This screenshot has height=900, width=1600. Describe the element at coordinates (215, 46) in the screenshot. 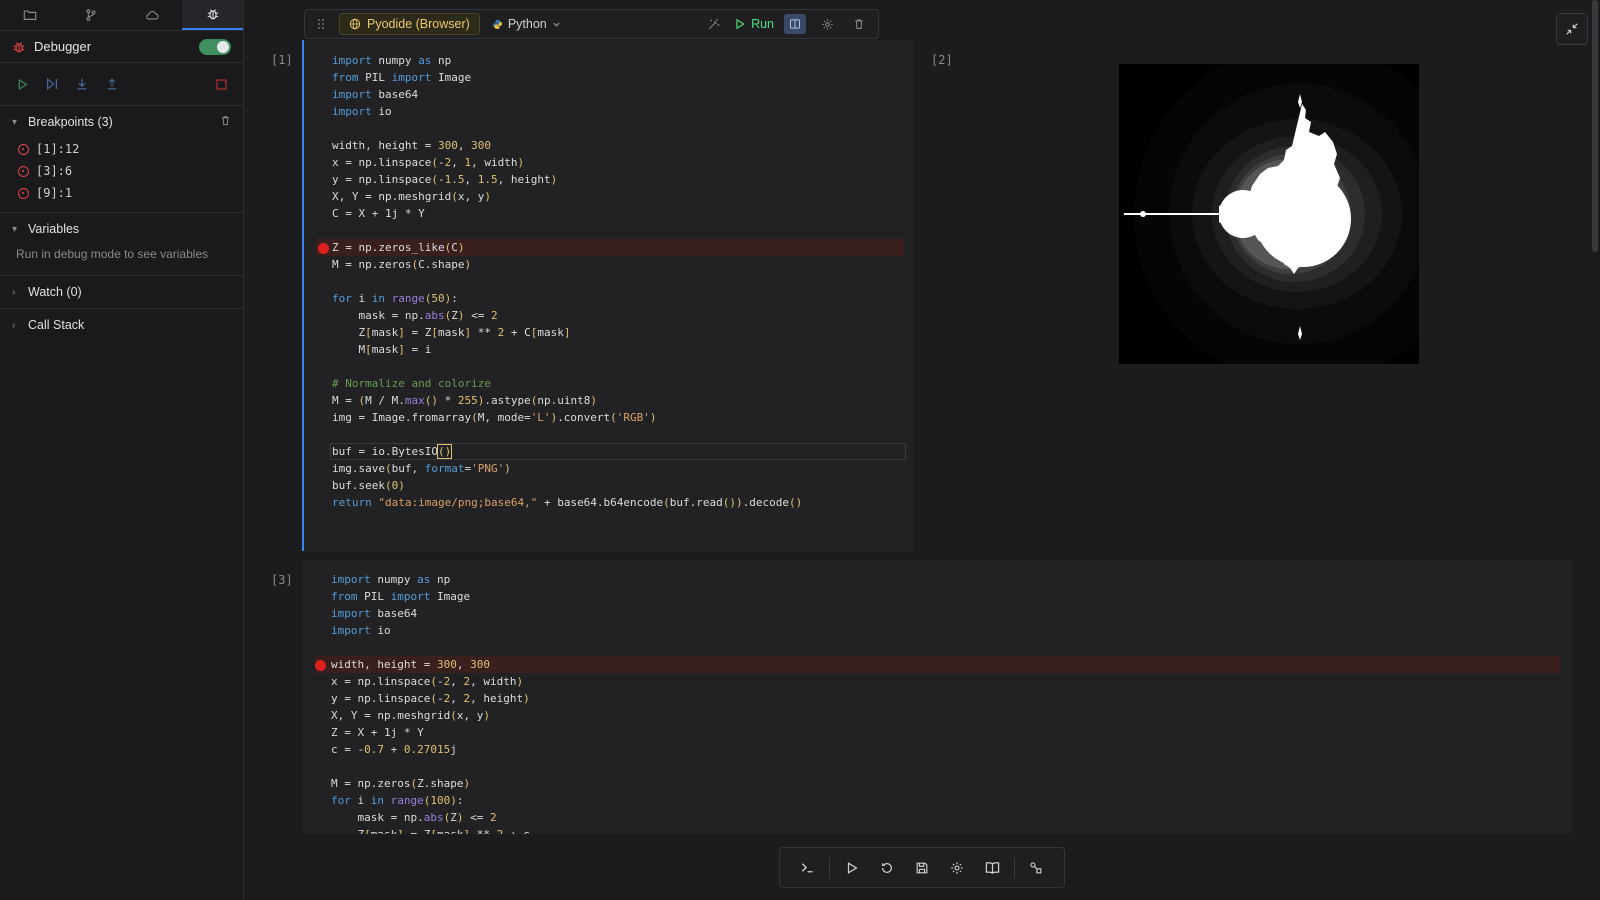

I see `debugger-toggle` at that location.